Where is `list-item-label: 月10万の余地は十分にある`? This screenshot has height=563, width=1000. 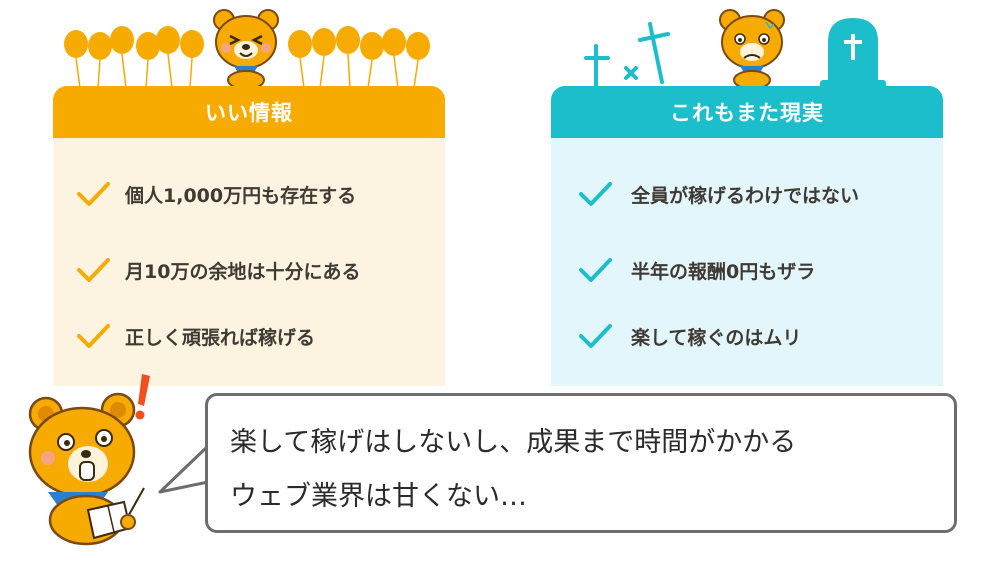
list-item-label: 月10万の余地は十分にある is located at coordinates (243, 271).